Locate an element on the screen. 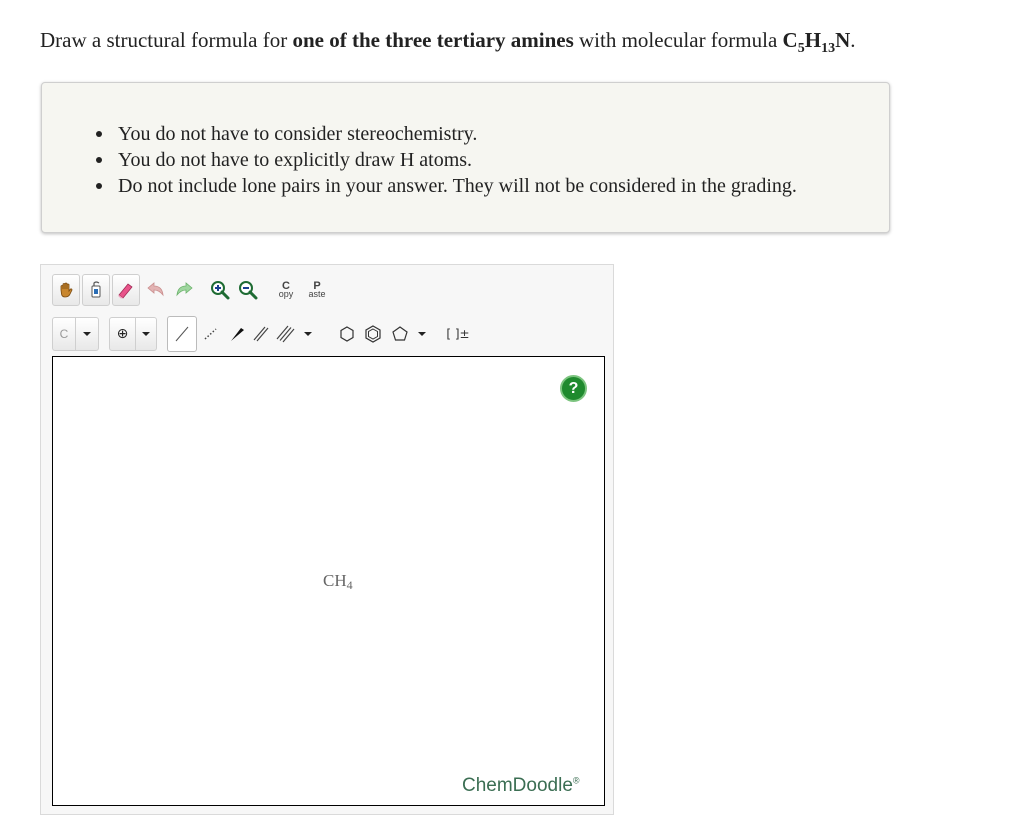  wedge-bond-icon is located at coordinates (237, 334).